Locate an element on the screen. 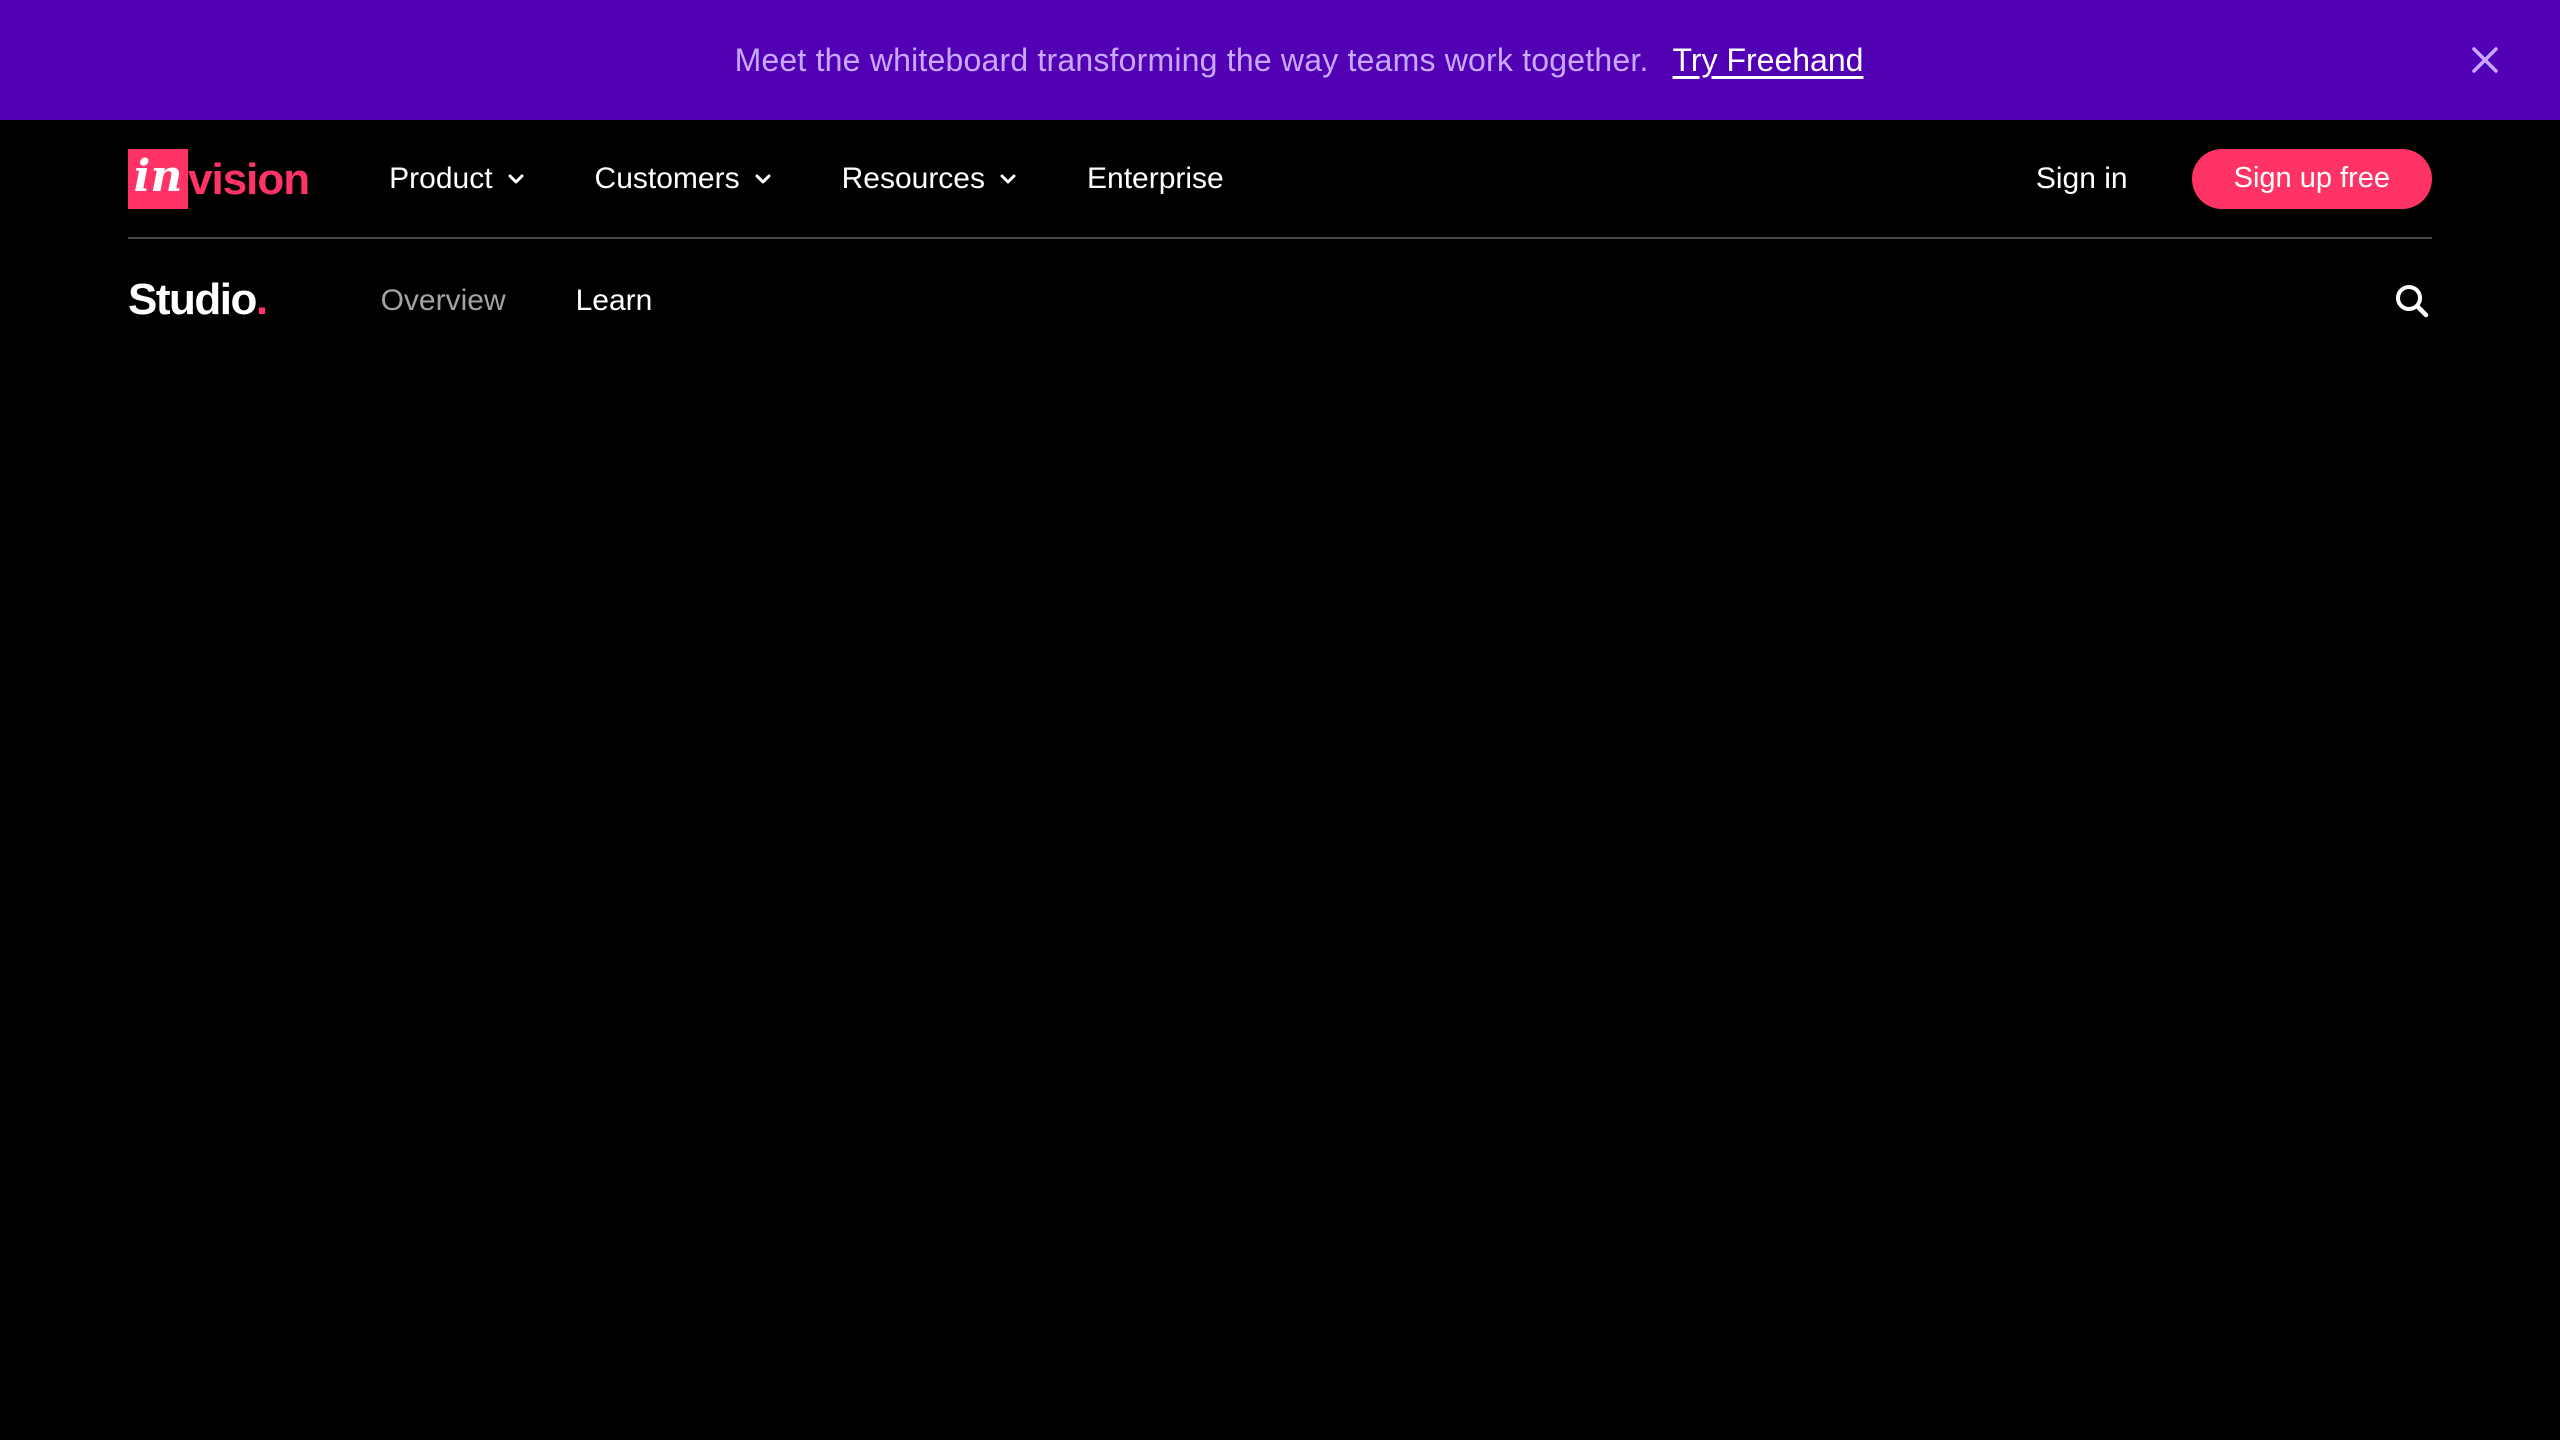 The height and width of the screenshot is (1440, 2560). studio-logo-text: Studio is located at coordinates (192, 299).